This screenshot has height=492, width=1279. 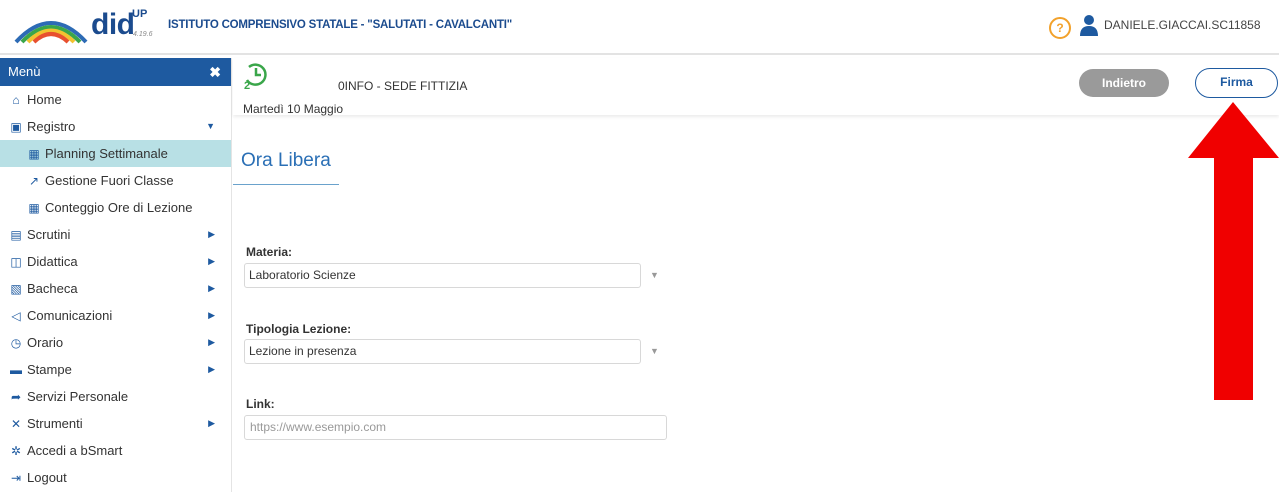 What do you see at coordinates (55, 423) in the screenshot?
I see `sidebar-item-label: Strumenti` at bounding box center [55, 423].